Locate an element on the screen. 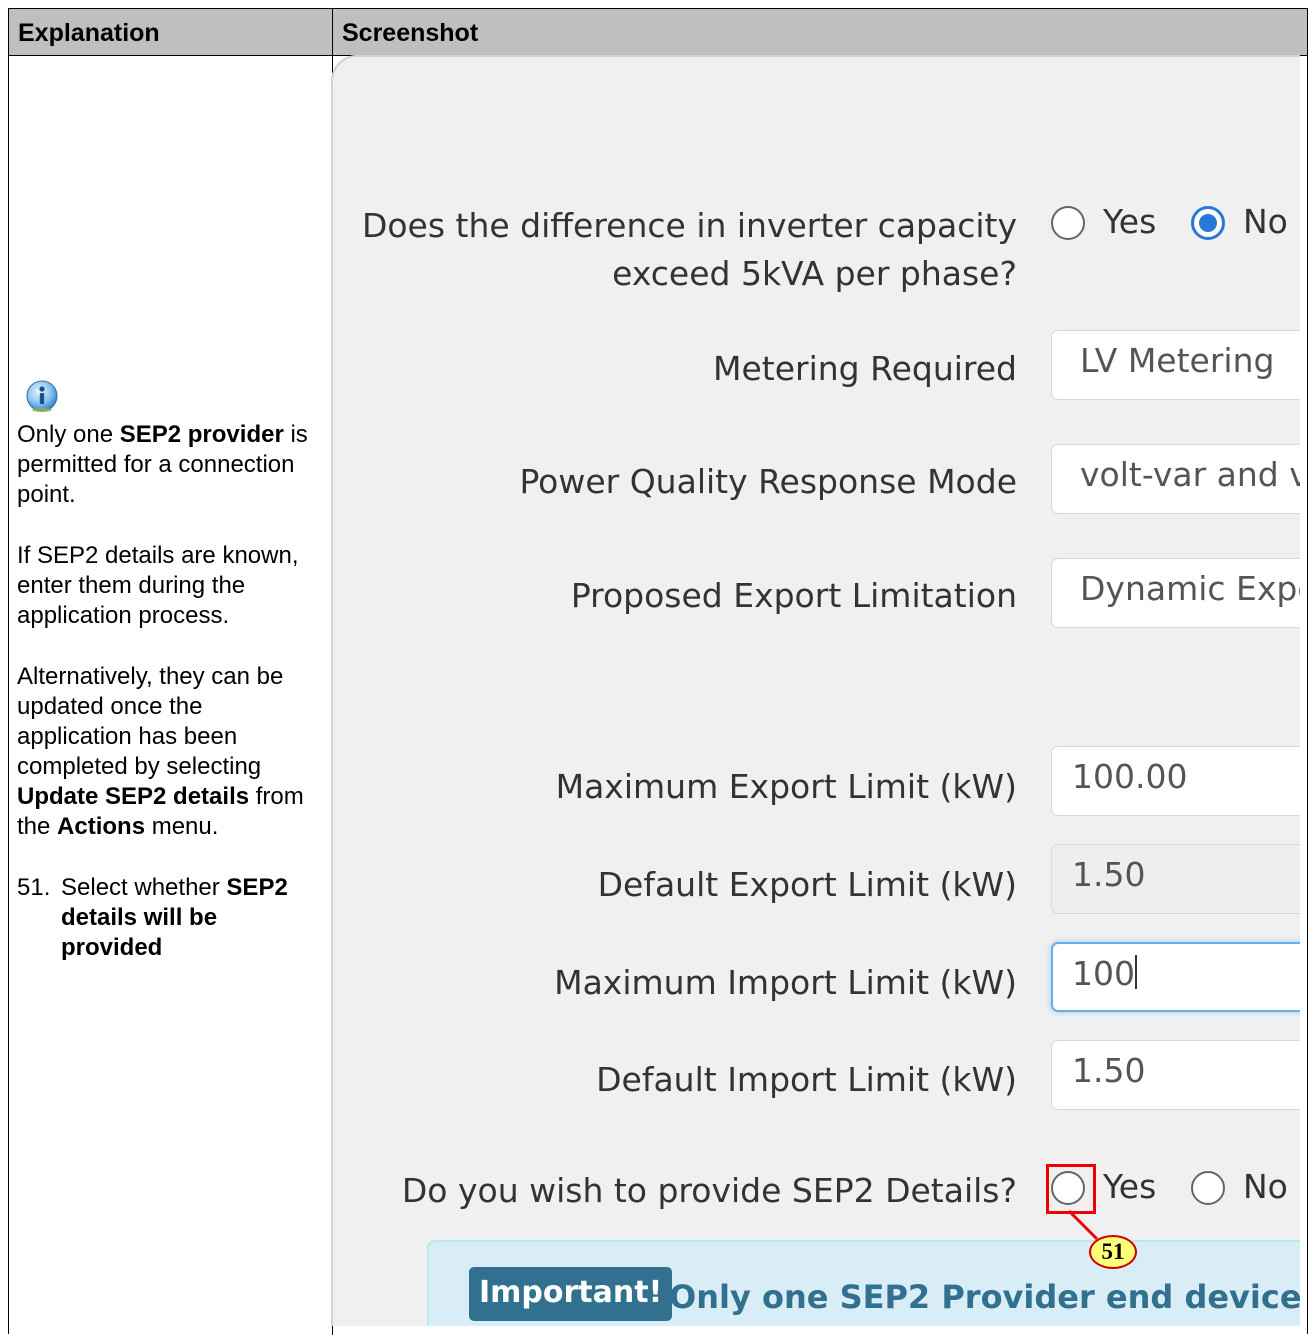  step-callout-badge: 51 is located at coordinates (1113, 1252).